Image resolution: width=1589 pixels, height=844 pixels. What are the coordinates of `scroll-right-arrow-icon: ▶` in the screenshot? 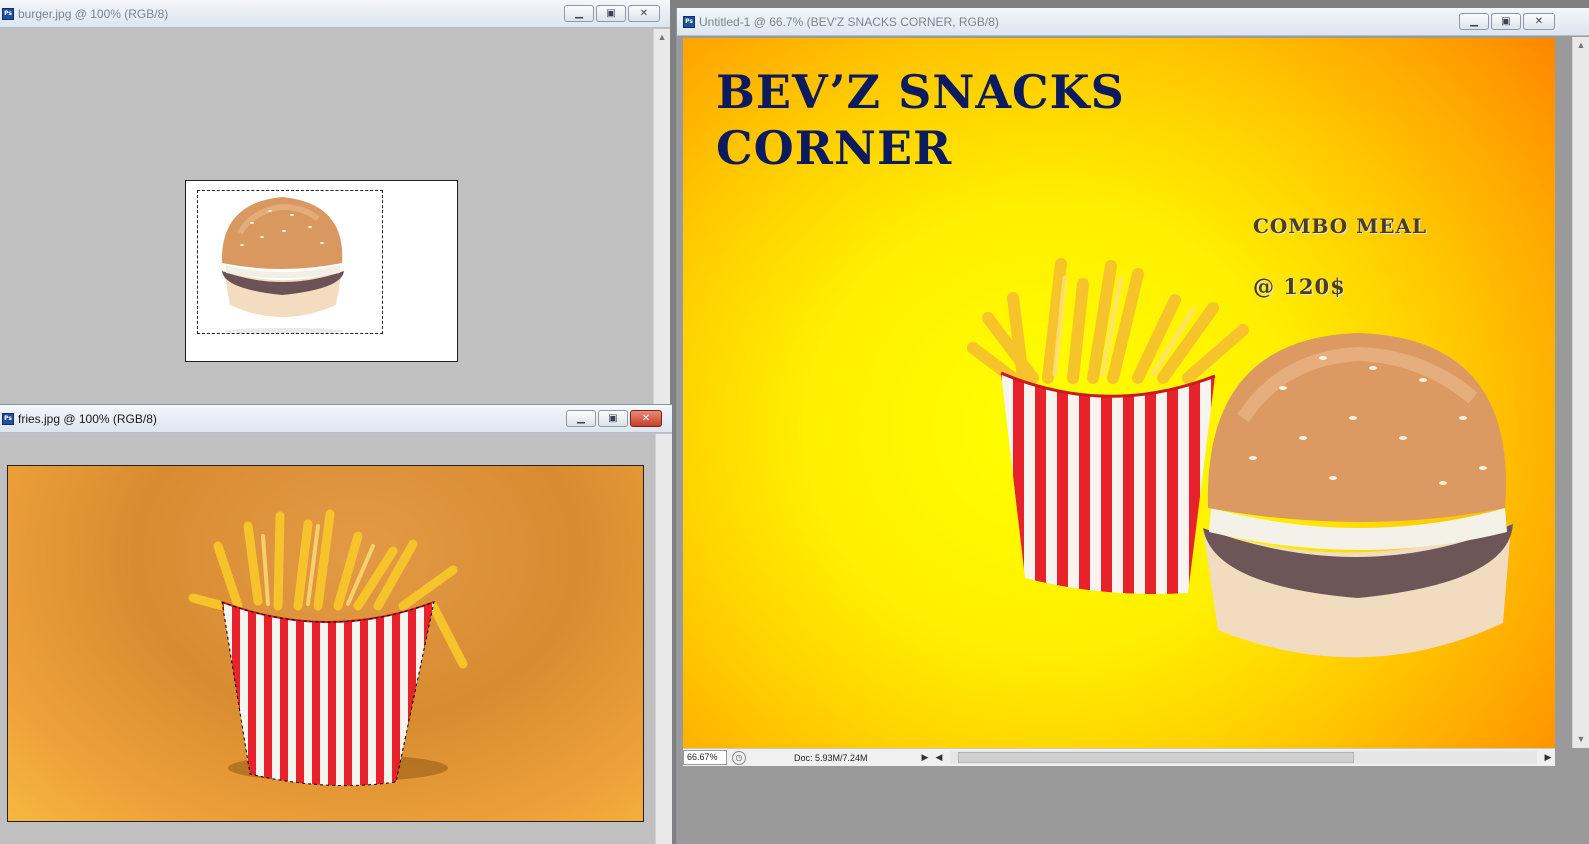 It's located at (1548, 757).